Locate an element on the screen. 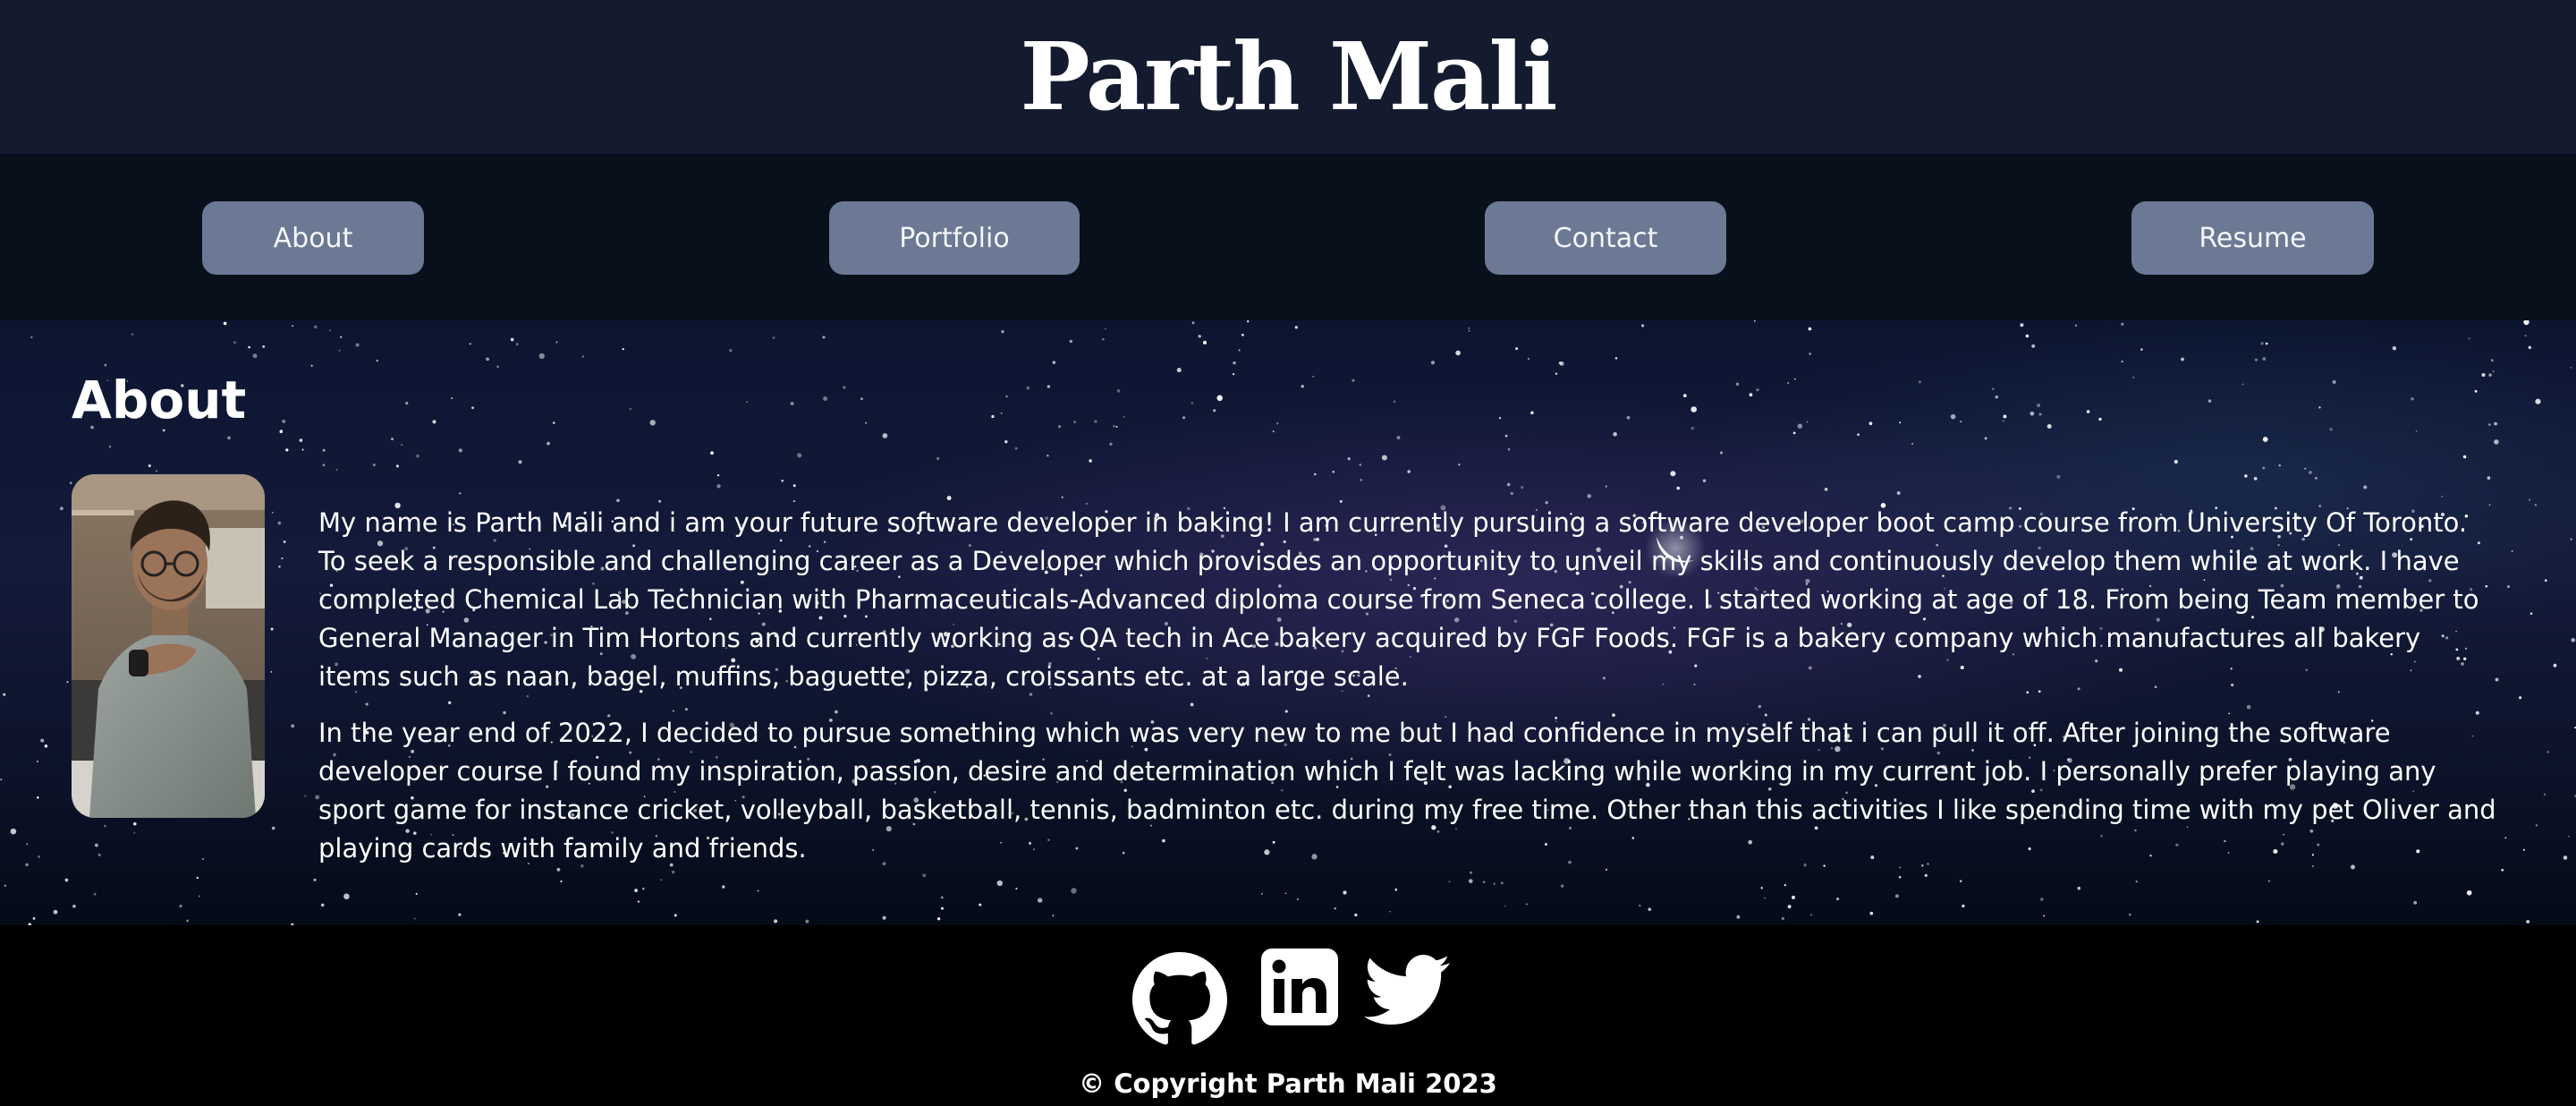 The width and height of the screenshot is (2576, 1106). nav-resume-button: Resume is located at coordinates (2252, 238).